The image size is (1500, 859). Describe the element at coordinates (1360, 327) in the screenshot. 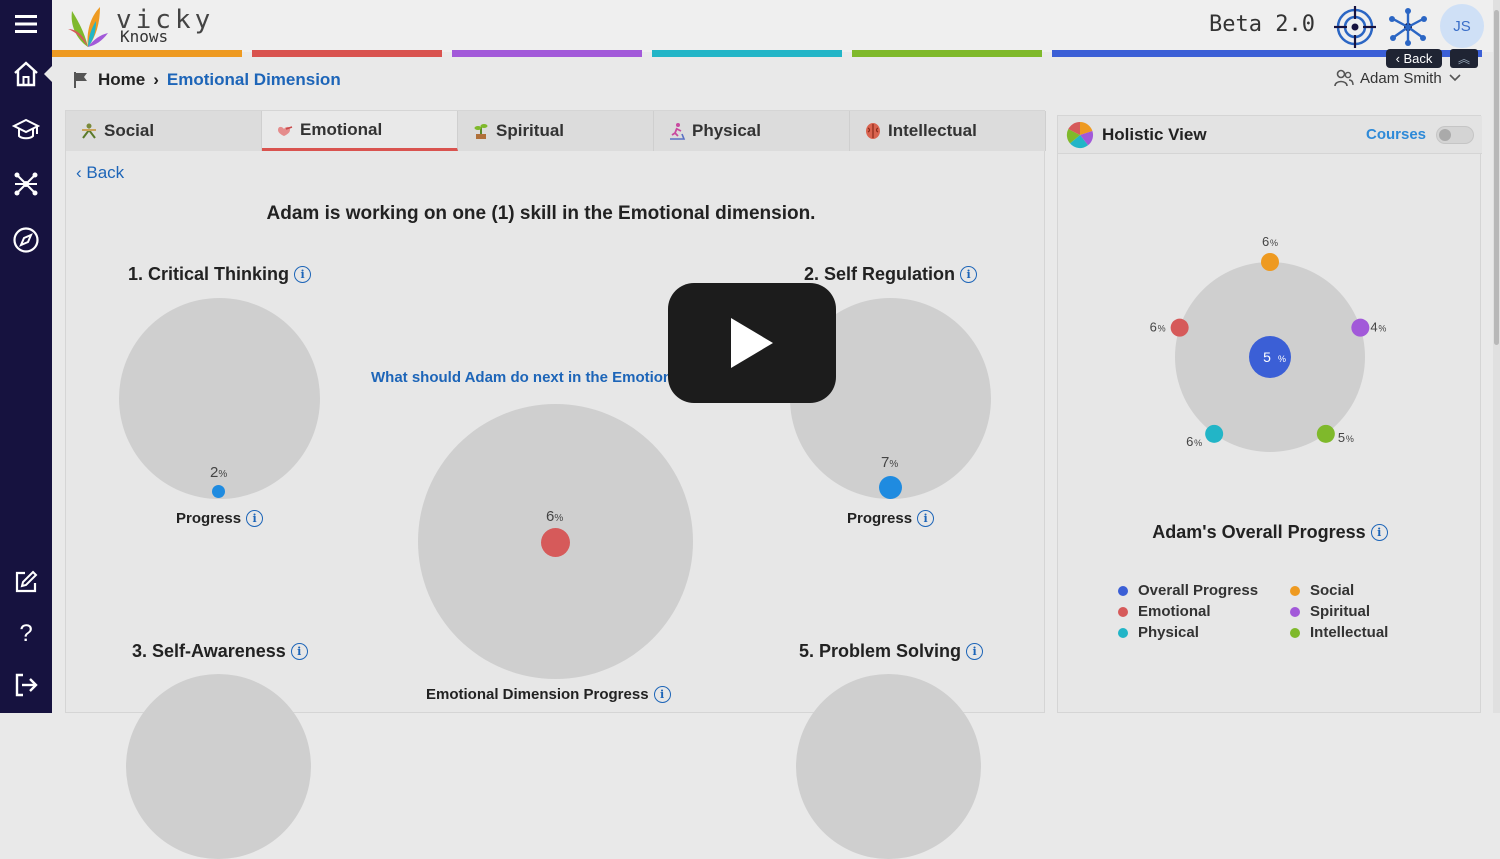

I see `dimension-point-spiritual` at that location.